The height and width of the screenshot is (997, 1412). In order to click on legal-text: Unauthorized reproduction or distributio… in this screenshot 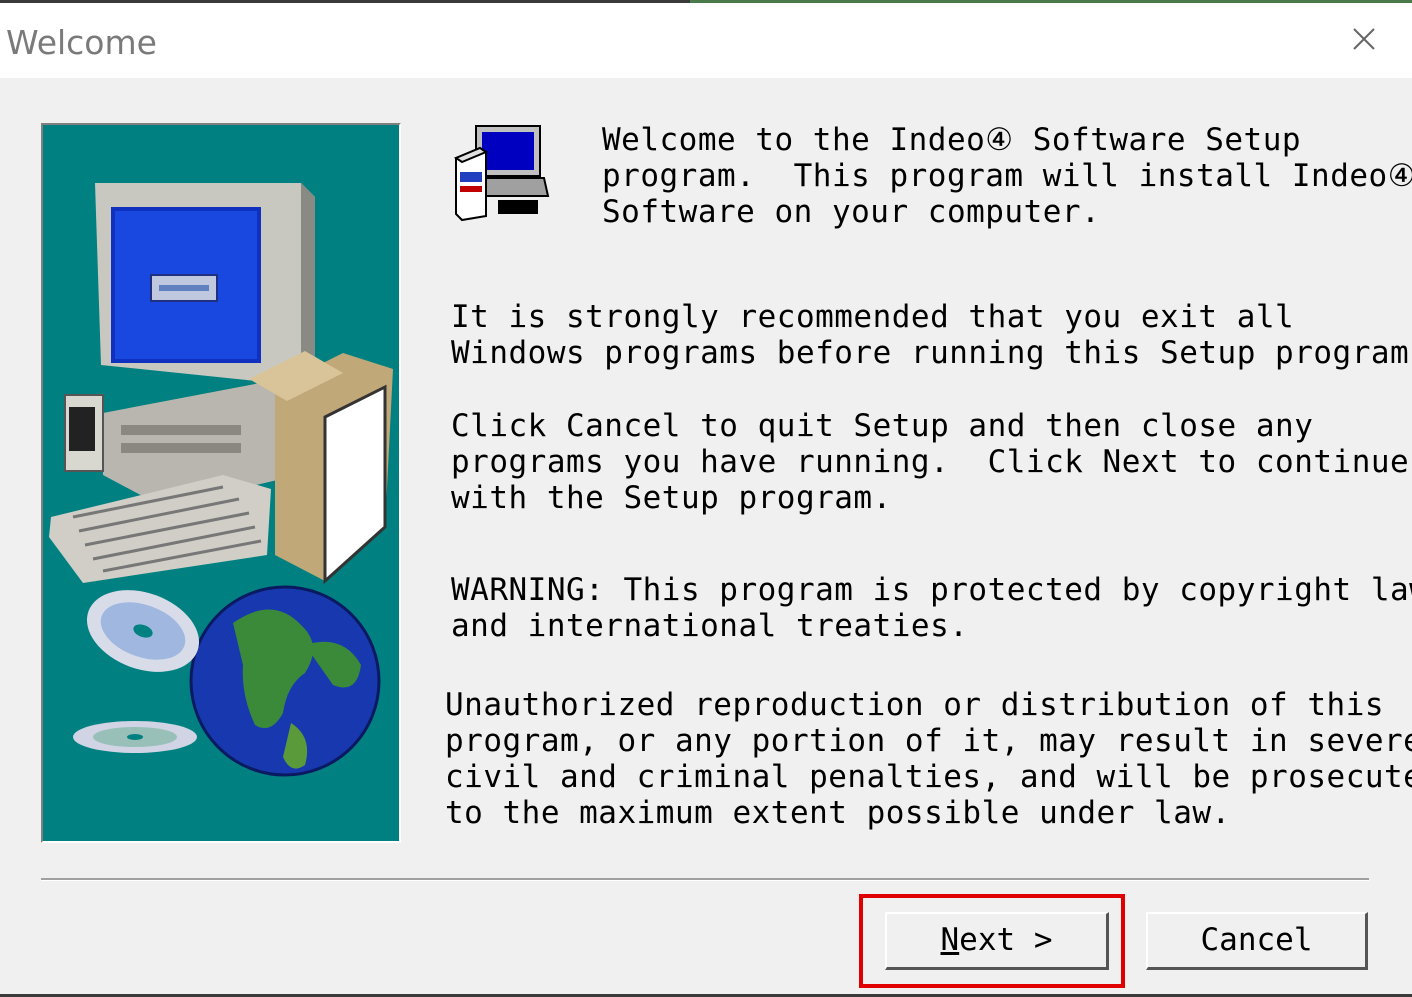, I will do `click(928, 759)`.